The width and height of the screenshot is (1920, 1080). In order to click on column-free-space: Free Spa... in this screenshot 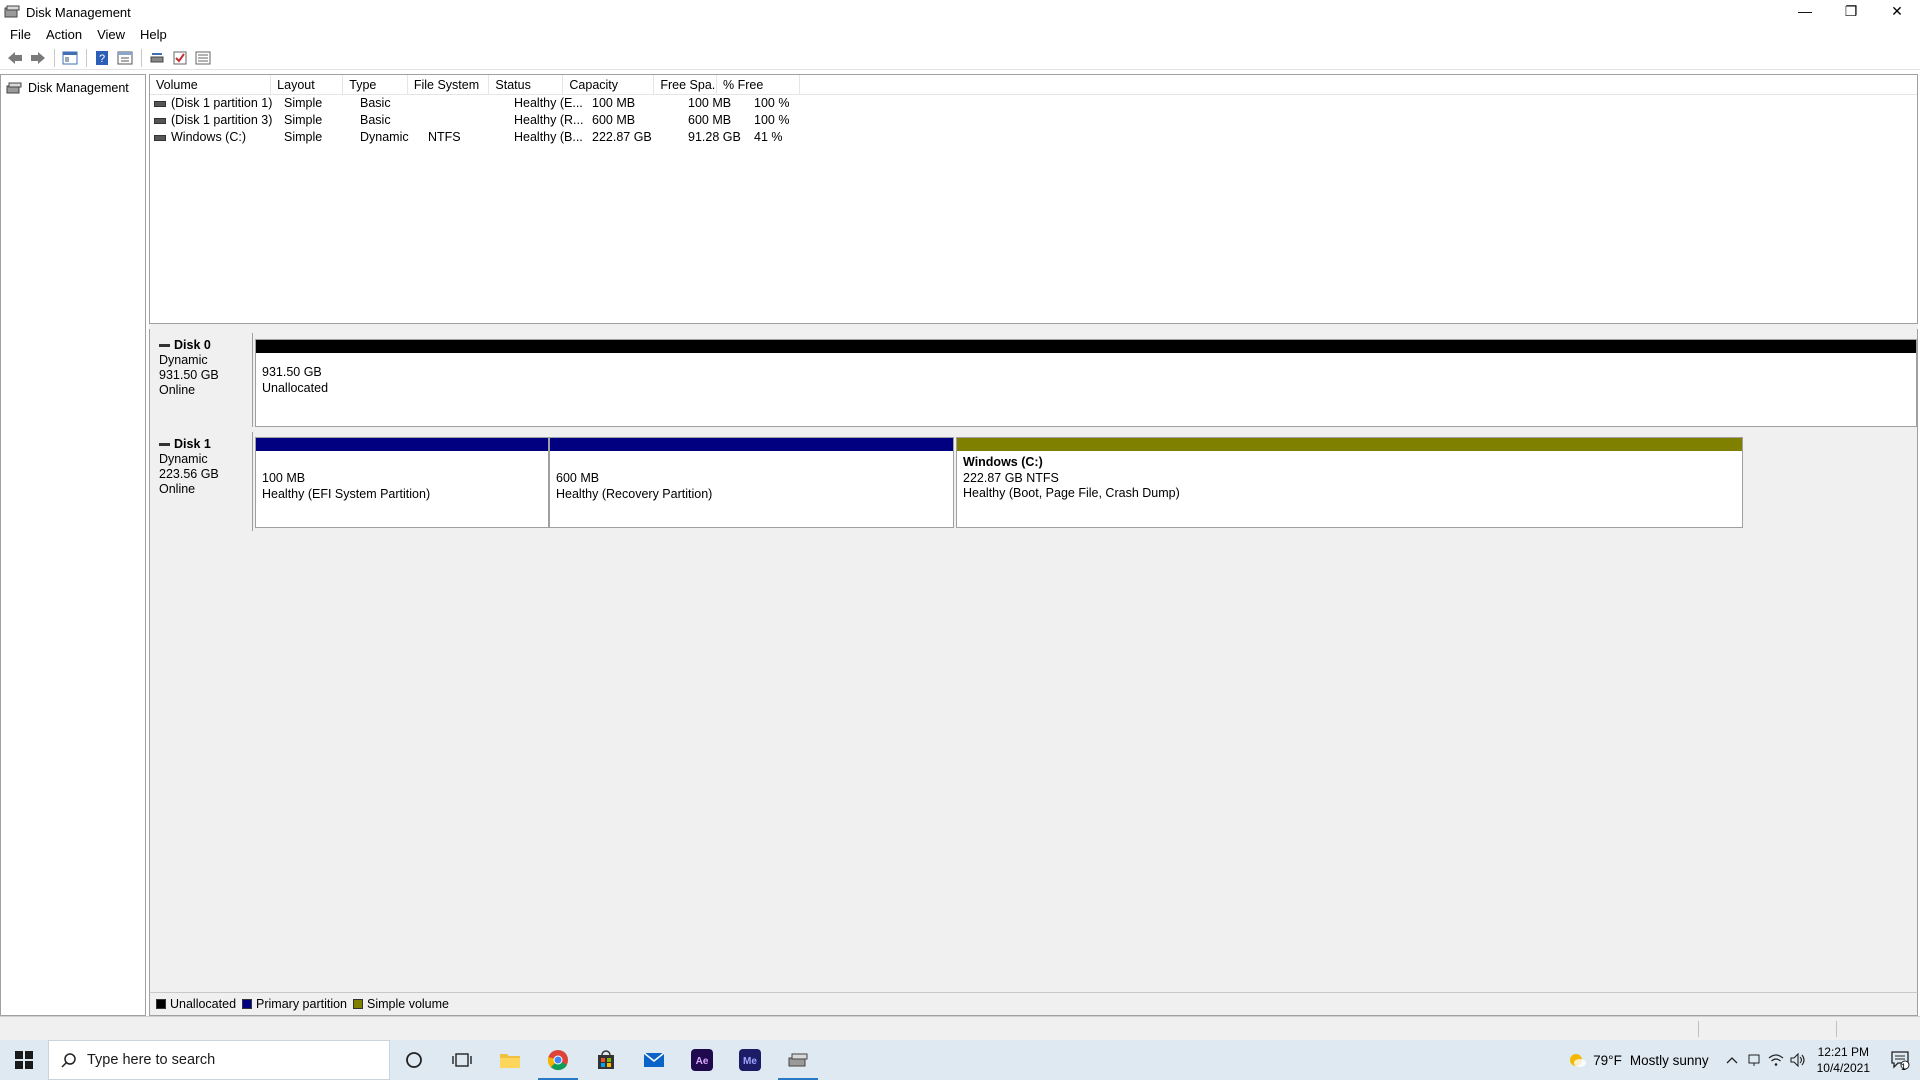, I will do `click(686, 84)`.